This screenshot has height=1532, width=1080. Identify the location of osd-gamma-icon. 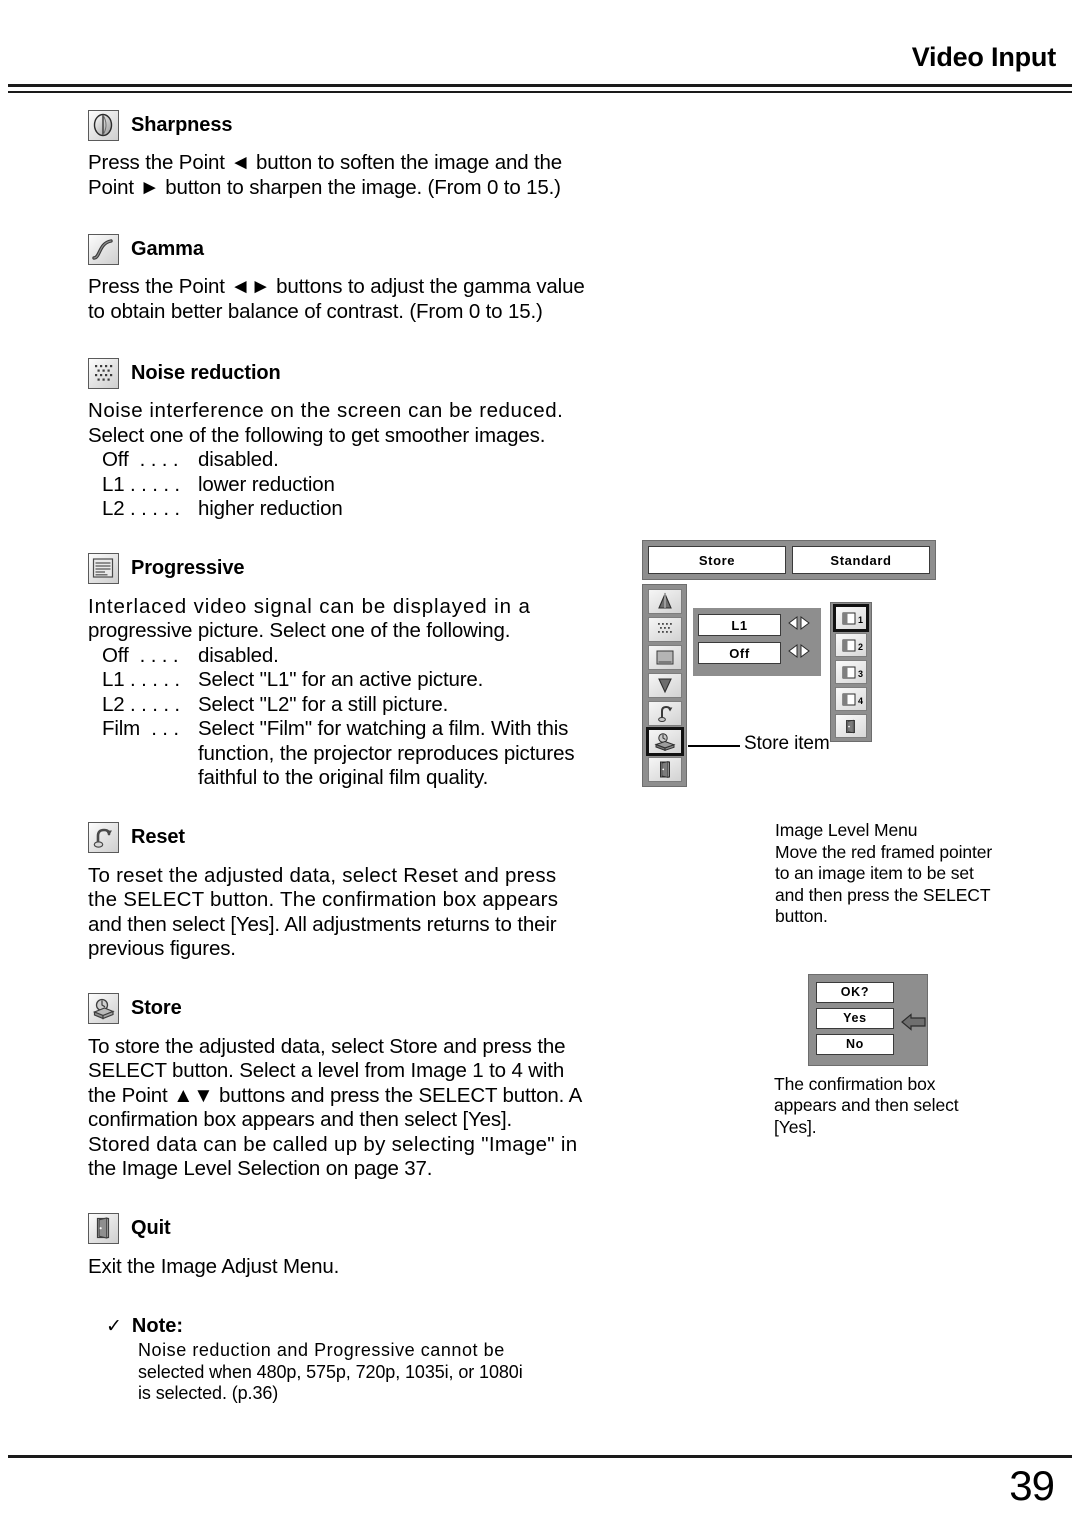
(664, 685).